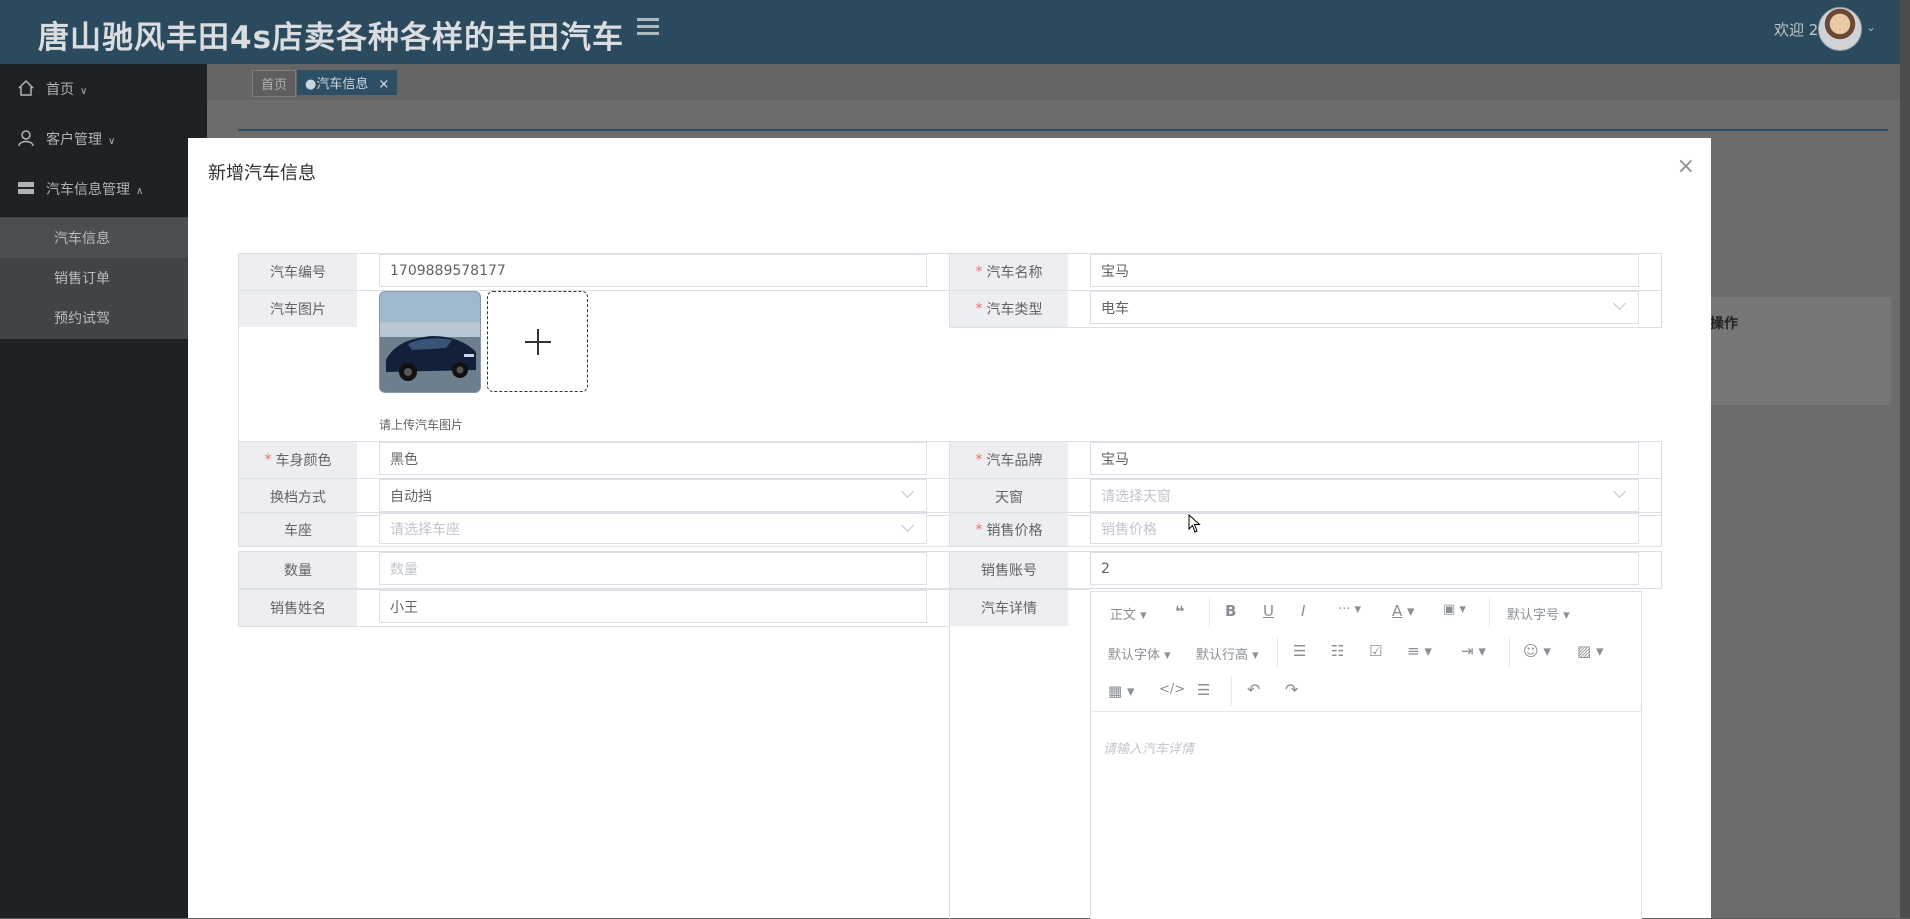 This screenshot has width=1910, height=919. I want to click on indent-icon: ⇥ ▾, so click(1473, 651).